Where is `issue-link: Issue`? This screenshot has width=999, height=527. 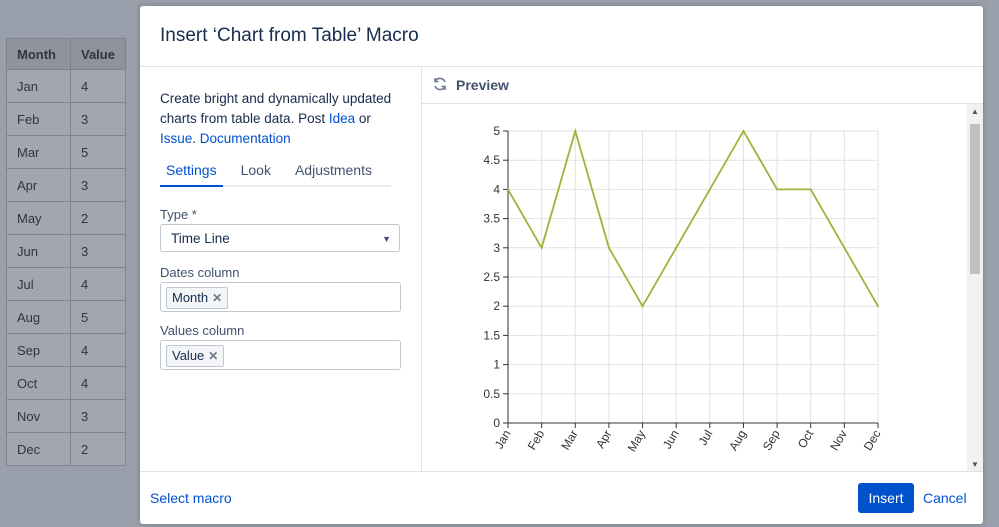
issue-link: Issue is located at coordinates (176, 138).